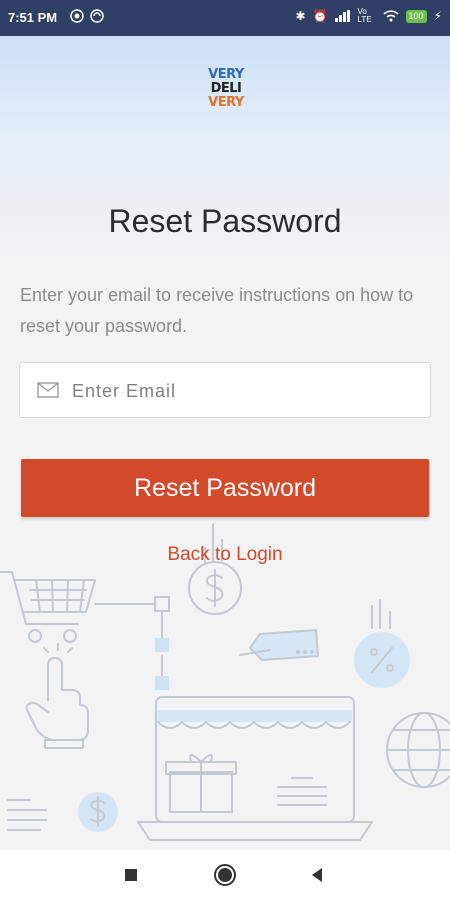 Image resolution: width=450 pixels, height=900 pixels. Describe the element at coordinates (162, 636) in the screenshot. I see `flow-connector` at that location.